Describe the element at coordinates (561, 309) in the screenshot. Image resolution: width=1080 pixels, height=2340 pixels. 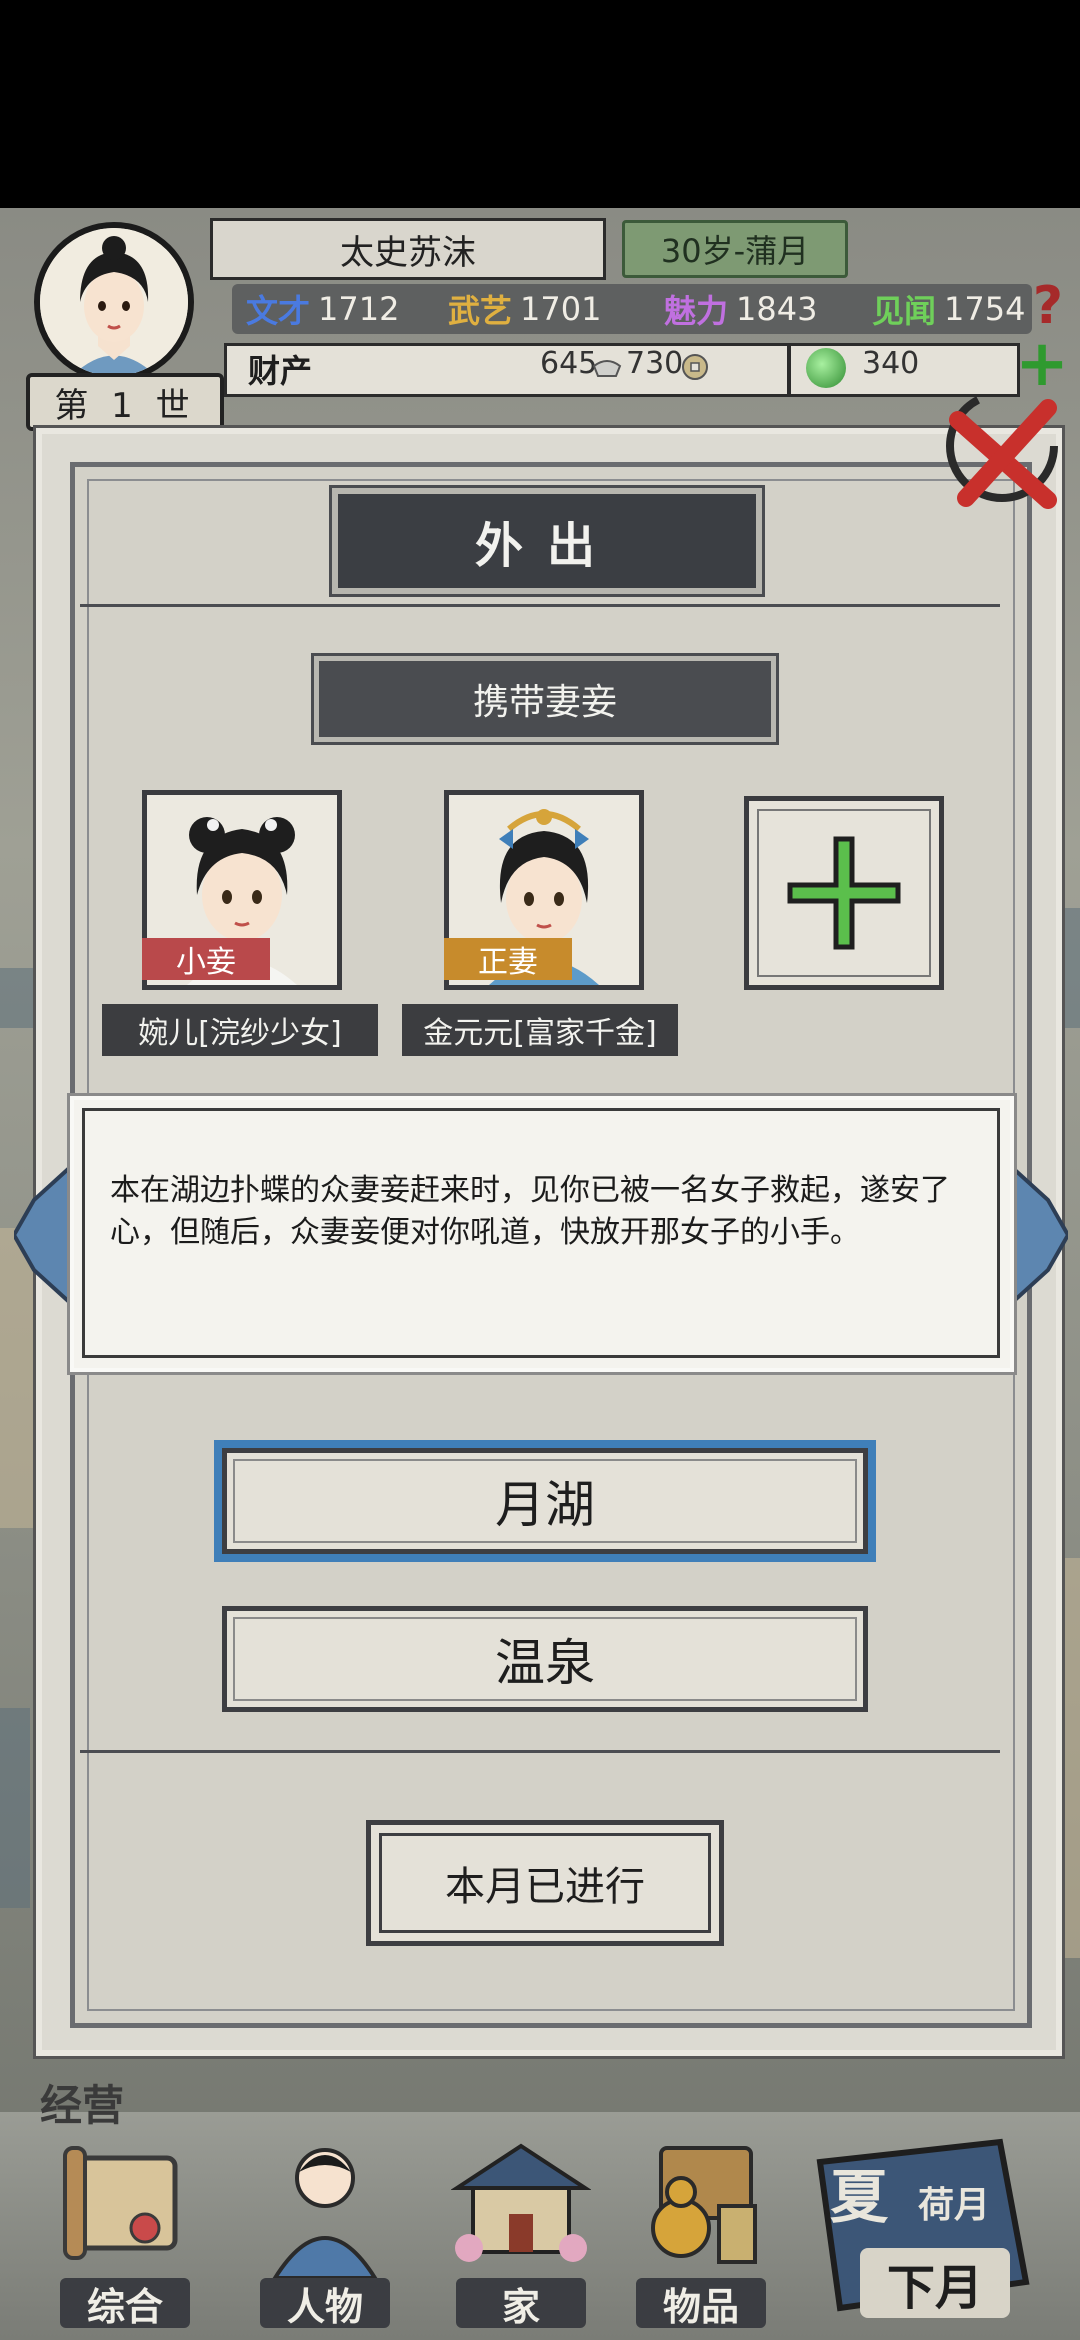
I see `stat-value: 1701` at that location.